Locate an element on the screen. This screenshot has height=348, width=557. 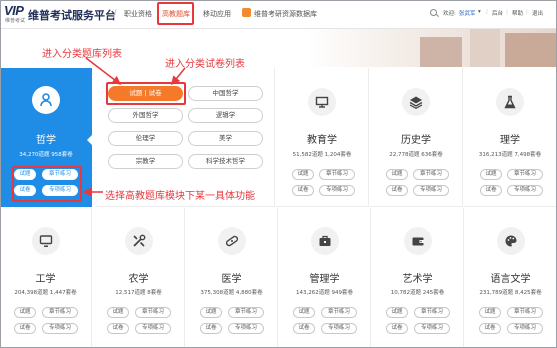
logo-subtitle: 维普考试 is located at coordinates (15, 21).